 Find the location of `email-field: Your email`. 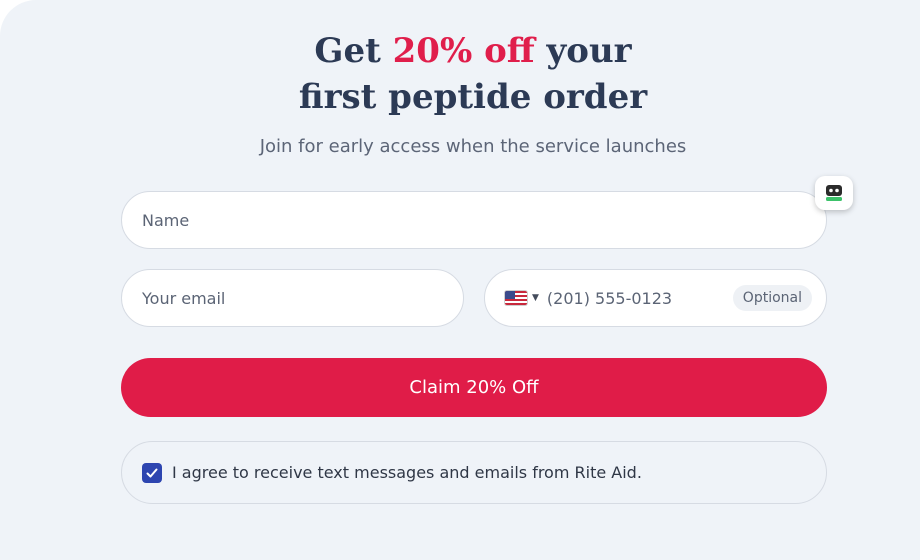

email-field: Your email is located at coordinates (292, 298).